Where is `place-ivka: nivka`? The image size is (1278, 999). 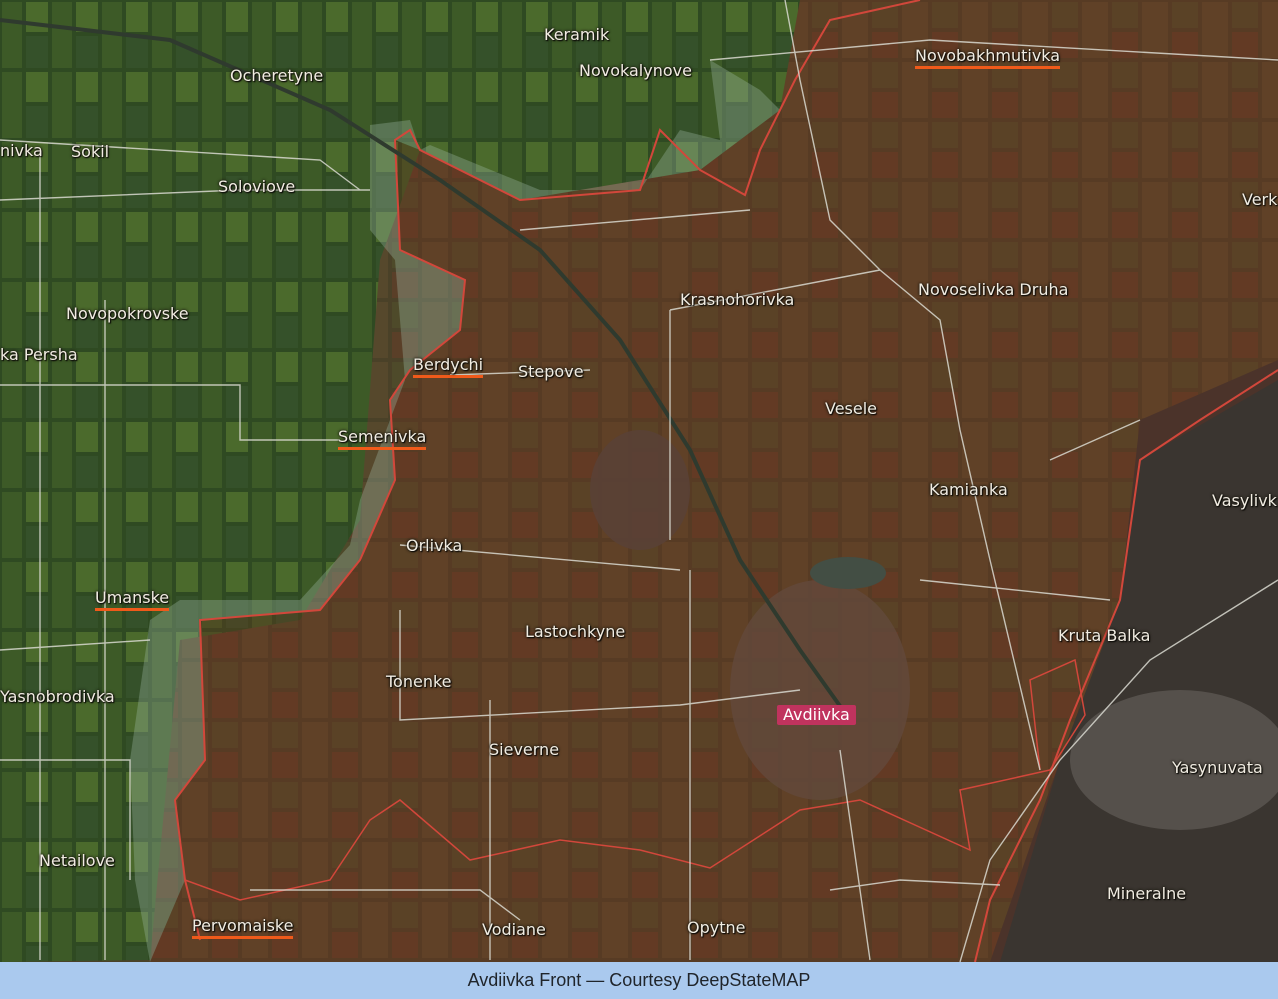 place-ivka: nivka is located at coordinates (21, 151).